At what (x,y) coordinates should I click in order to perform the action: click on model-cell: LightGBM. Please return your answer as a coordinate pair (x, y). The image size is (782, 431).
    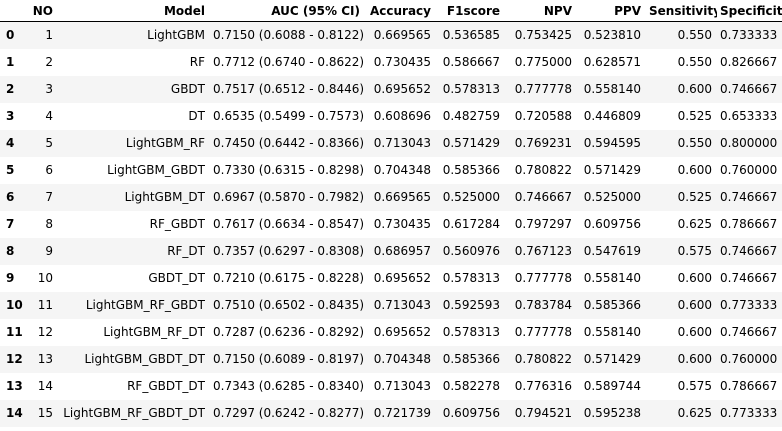
    Looking at the image, I should click on (176, 35).